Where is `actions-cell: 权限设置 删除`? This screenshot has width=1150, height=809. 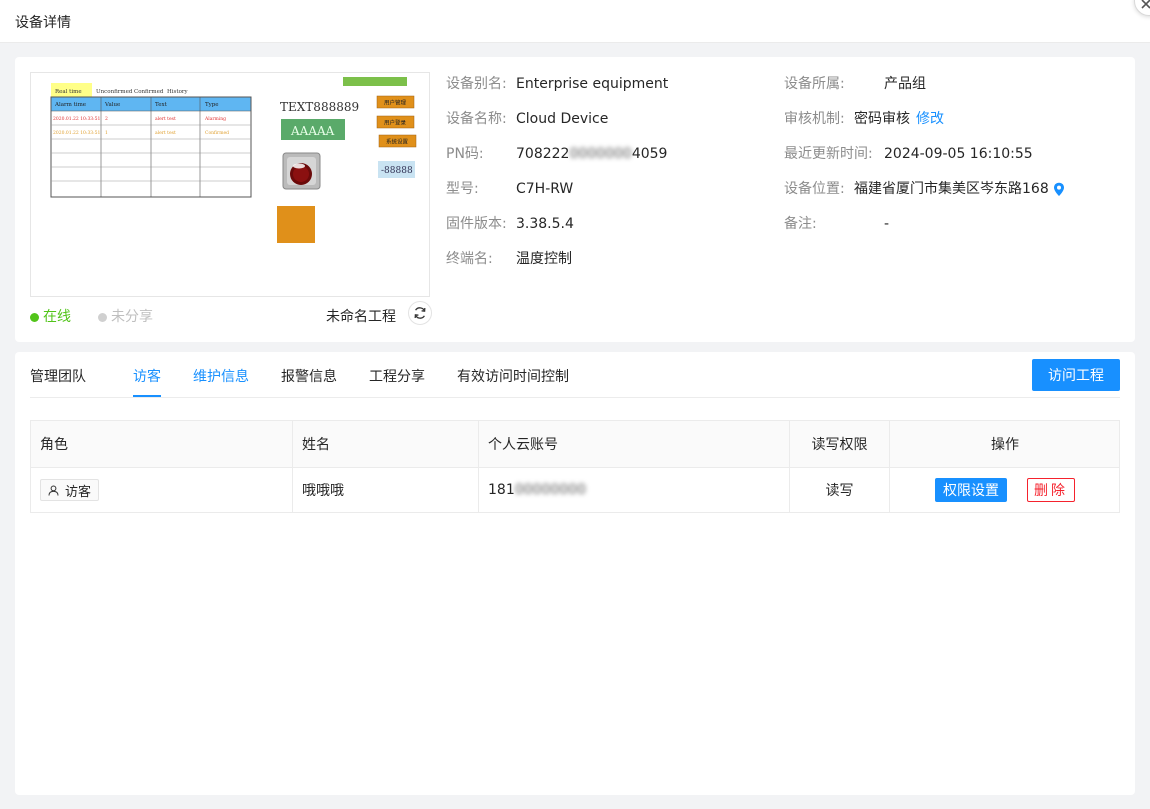
actions-cell: 权限设置 删除 is located at coordinates (1005, 490).